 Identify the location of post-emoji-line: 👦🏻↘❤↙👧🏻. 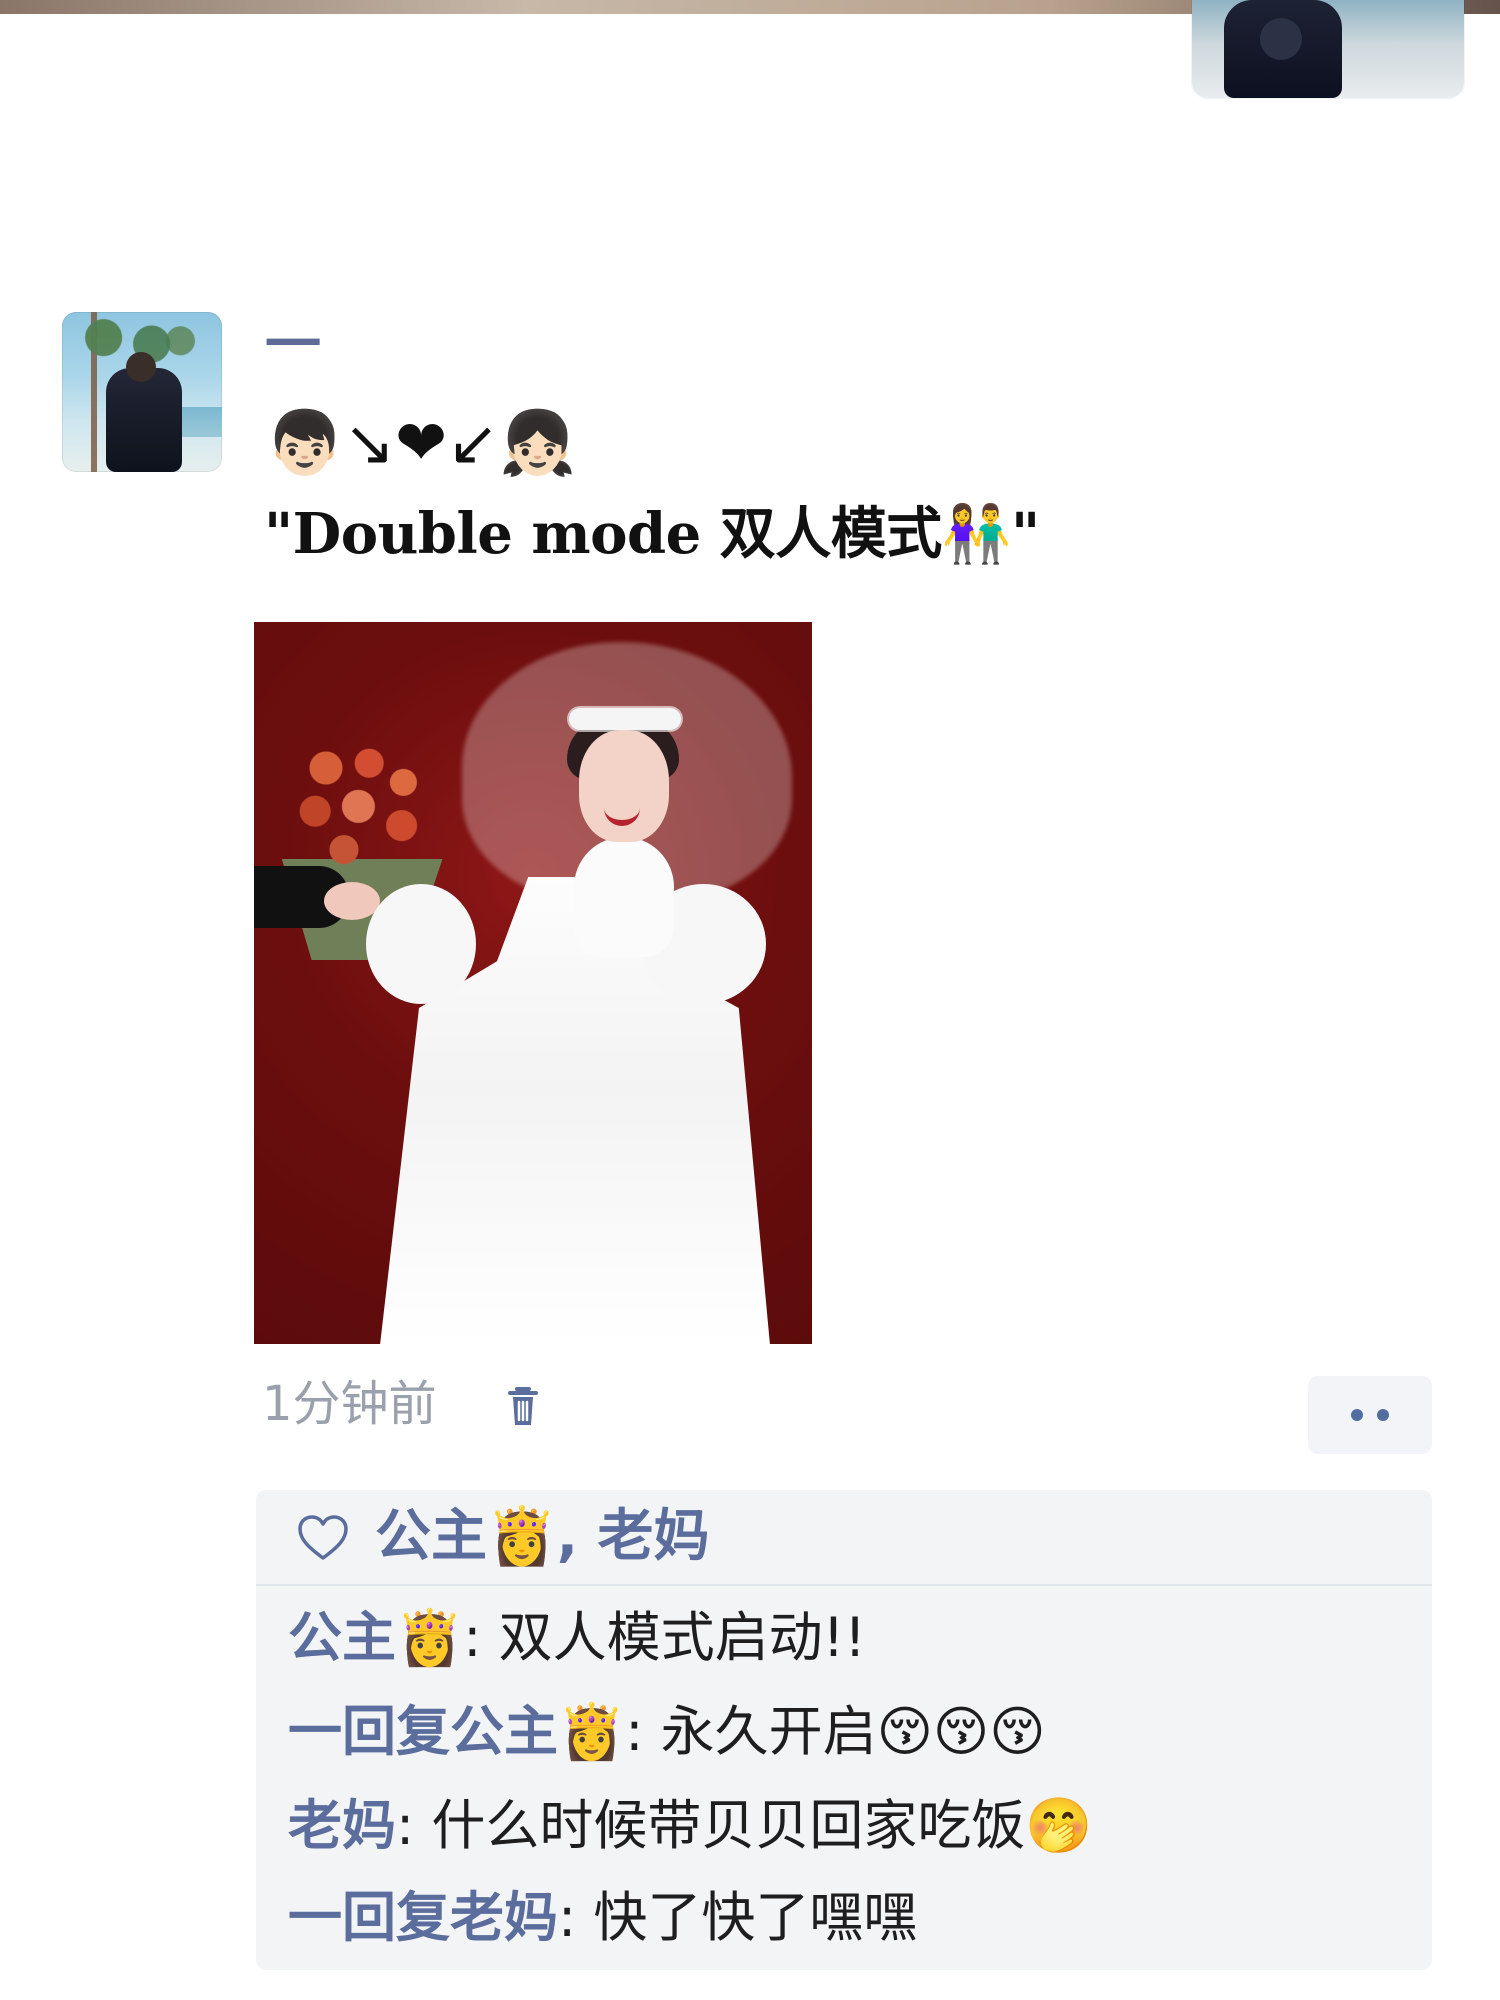
(421, 442).